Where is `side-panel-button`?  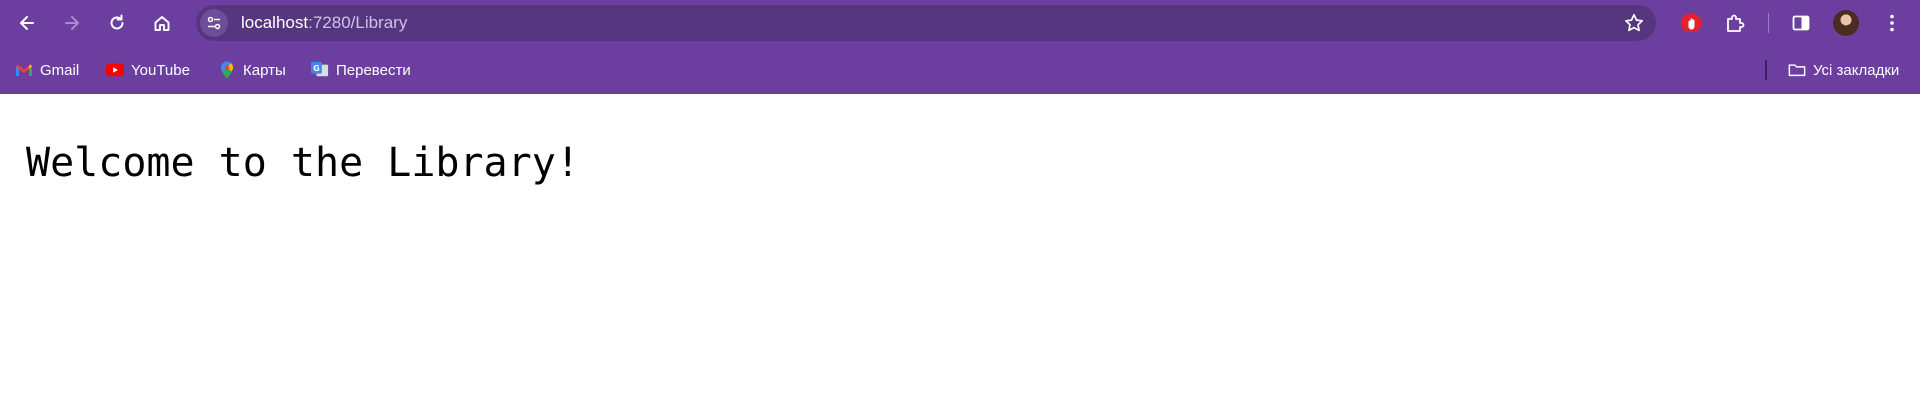 side-panel-button is located at coordinates (1801, 23).